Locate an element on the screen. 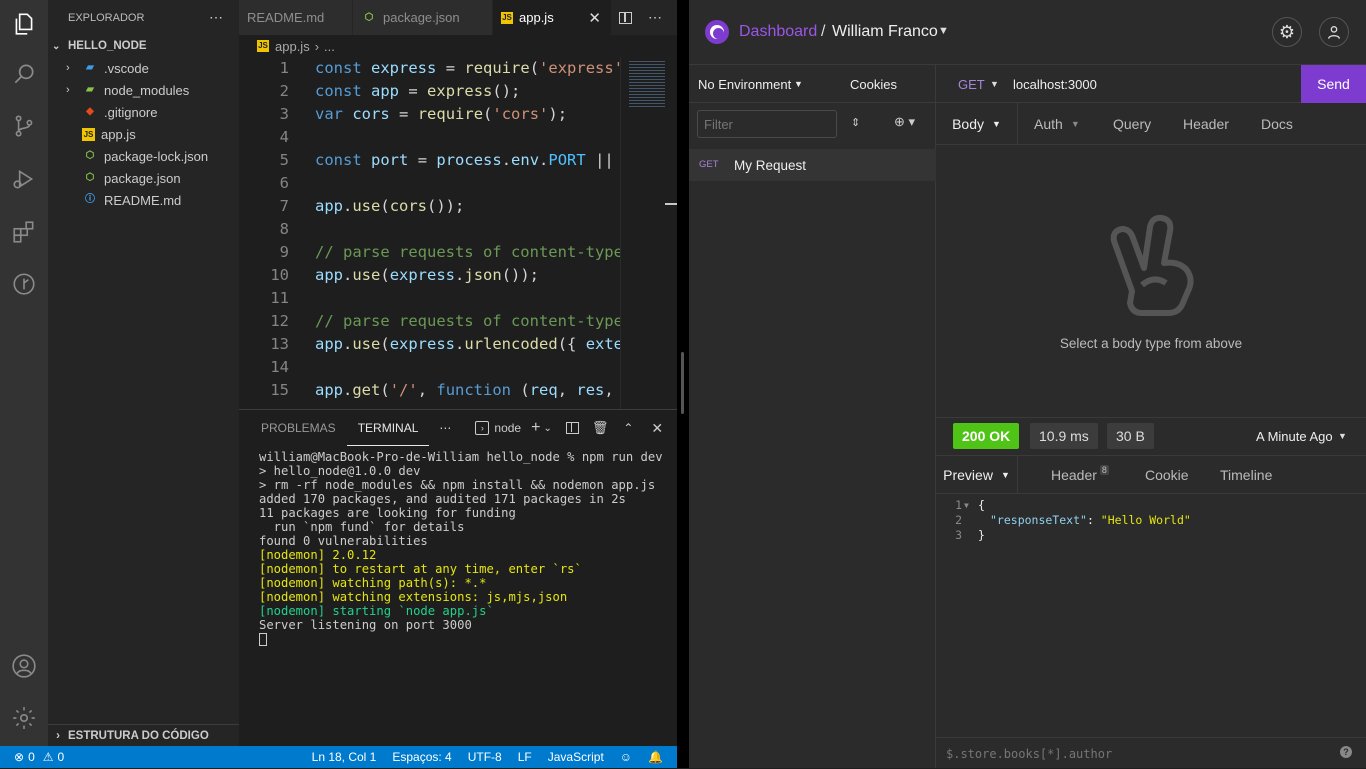 The height and width of the screenshot is (769, 1366). workspace-dropdown: William Franco is located at coordinates (885, 32).